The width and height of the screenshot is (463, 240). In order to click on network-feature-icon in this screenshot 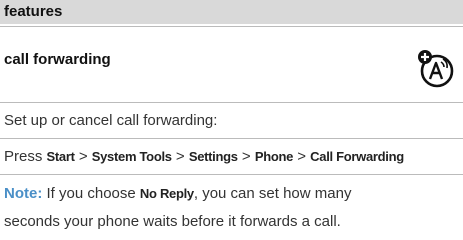, I will do `click(436, 69)`.